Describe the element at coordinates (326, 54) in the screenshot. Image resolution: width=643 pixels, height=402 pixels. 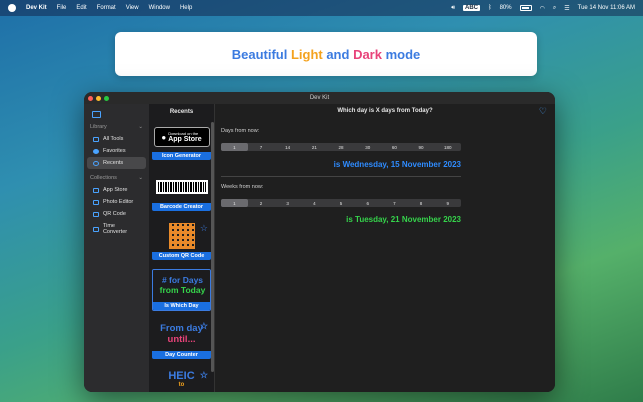
I see `promo-banner: Beautiful Light and Dark mode` at that location.